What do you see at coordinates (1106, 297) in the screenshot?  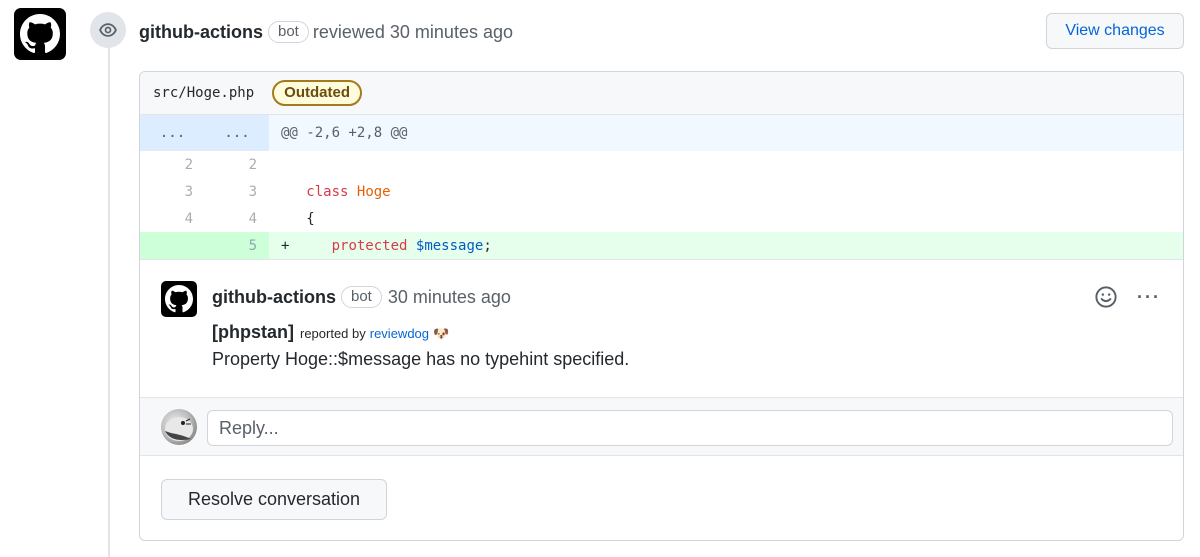 I see `smiley-icon` at bounding box center [1106, 297].